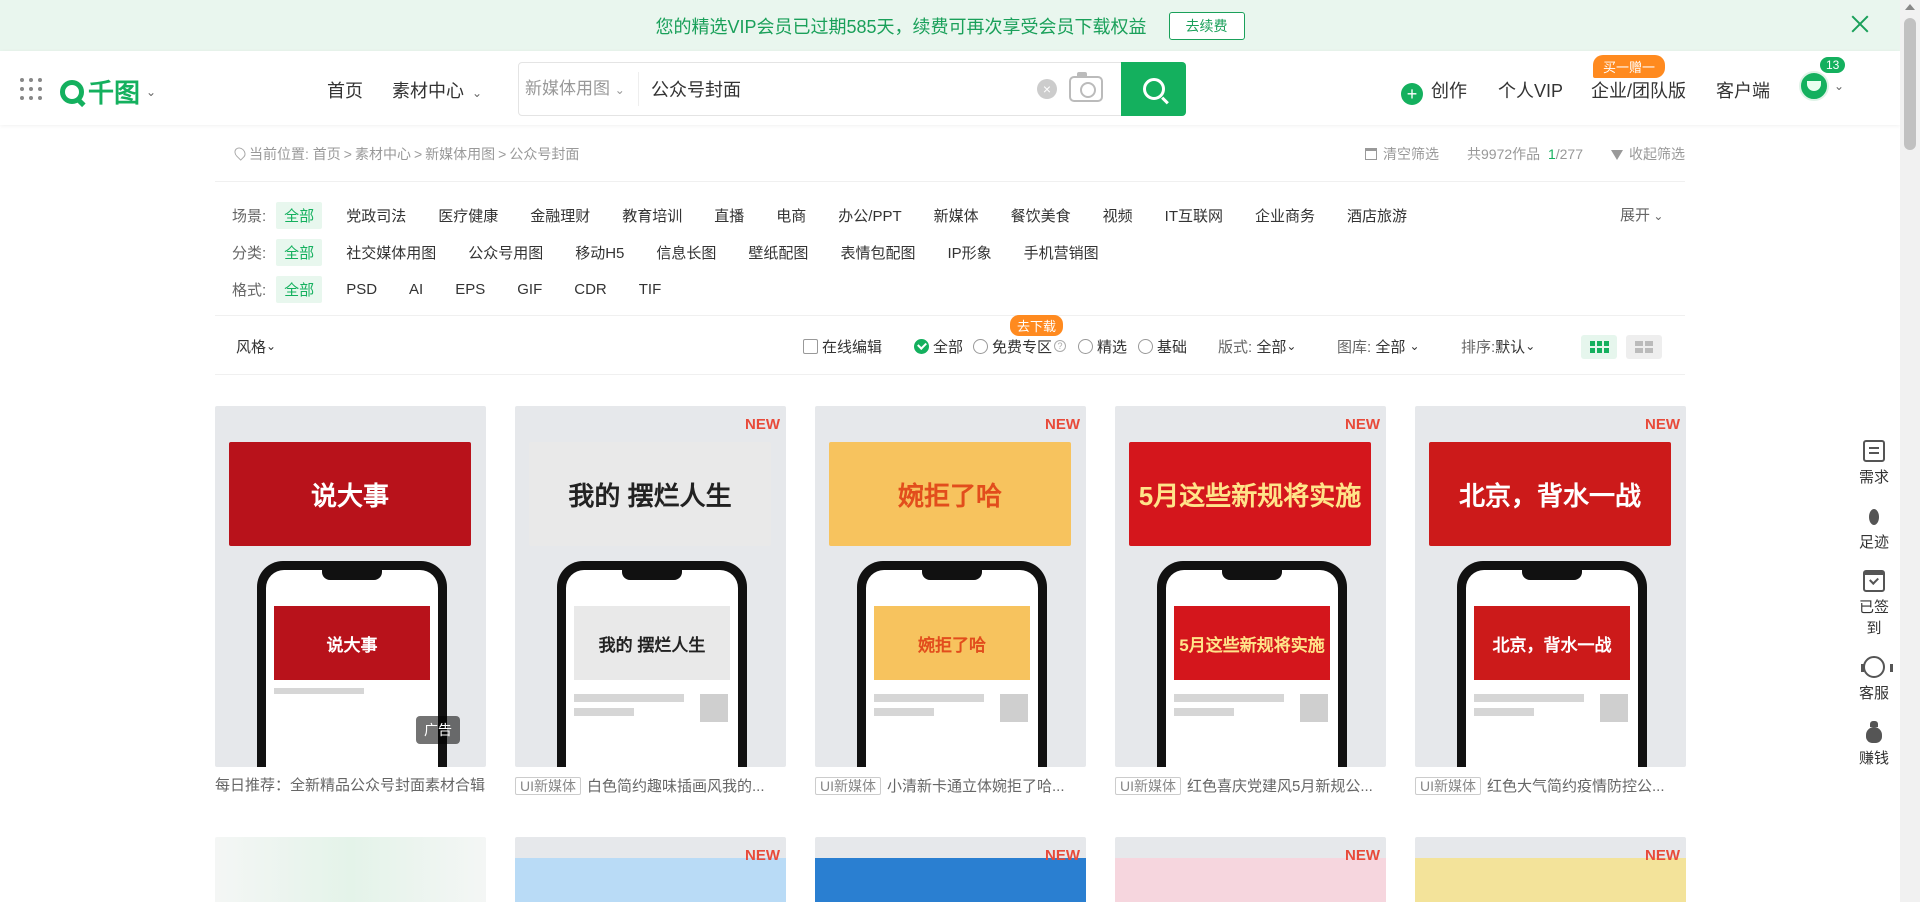  Describe the element at coordinates (650, 586) in the screenshot. I see `card-thumbnail: NEW 我的 摆烂人生 我的 摆烂人生` at that location.